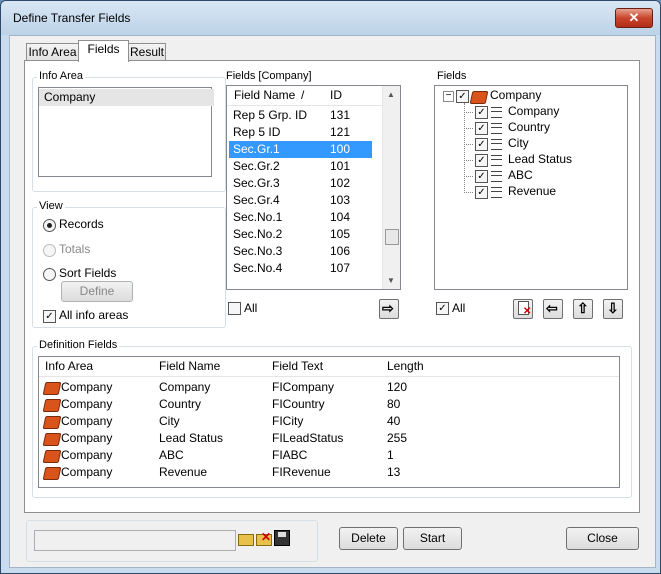 The image size is (661, 574). Describe the element at coordinates (391, 187) in the screenshot. I see `fields-list-scrollbar: ▲ ▼` at that location.